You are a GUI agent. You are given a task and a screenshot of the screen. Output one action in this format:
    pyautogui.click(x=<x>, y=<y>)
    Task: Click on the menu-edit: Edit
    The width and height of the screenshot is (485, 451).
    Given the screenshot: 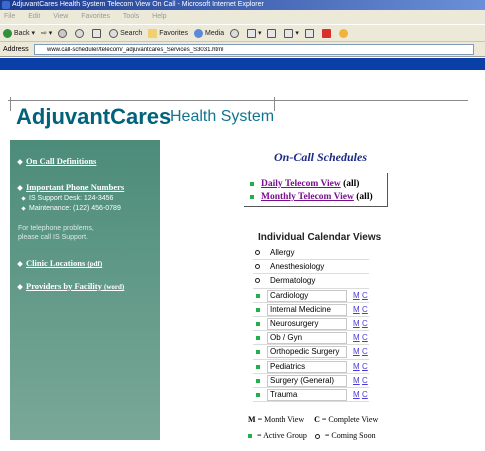 What is the action you would take?
    pyautogui.click(x=34, y=16)
    